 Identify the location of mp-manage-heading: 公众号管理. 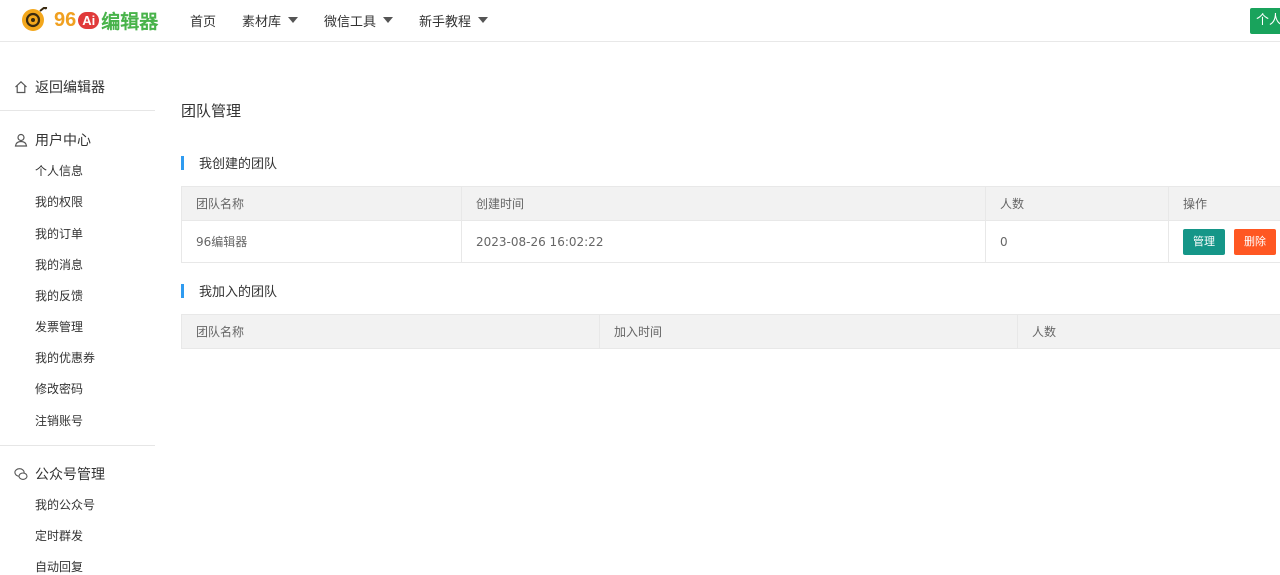
(59, 474).